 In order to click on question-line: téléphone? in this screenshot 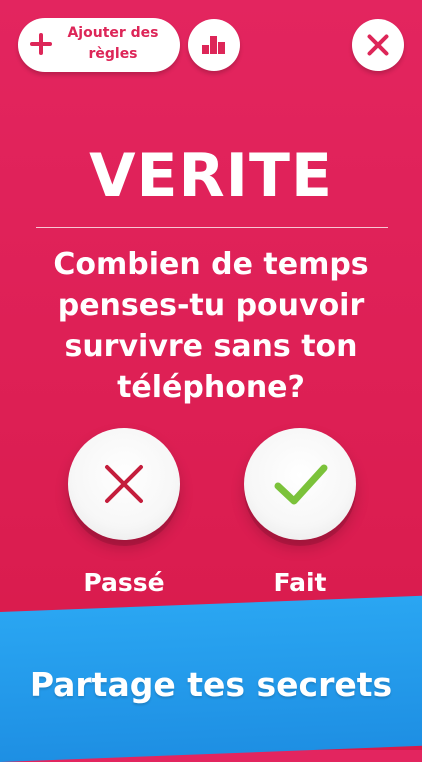, I will do `click(211, 387)`.